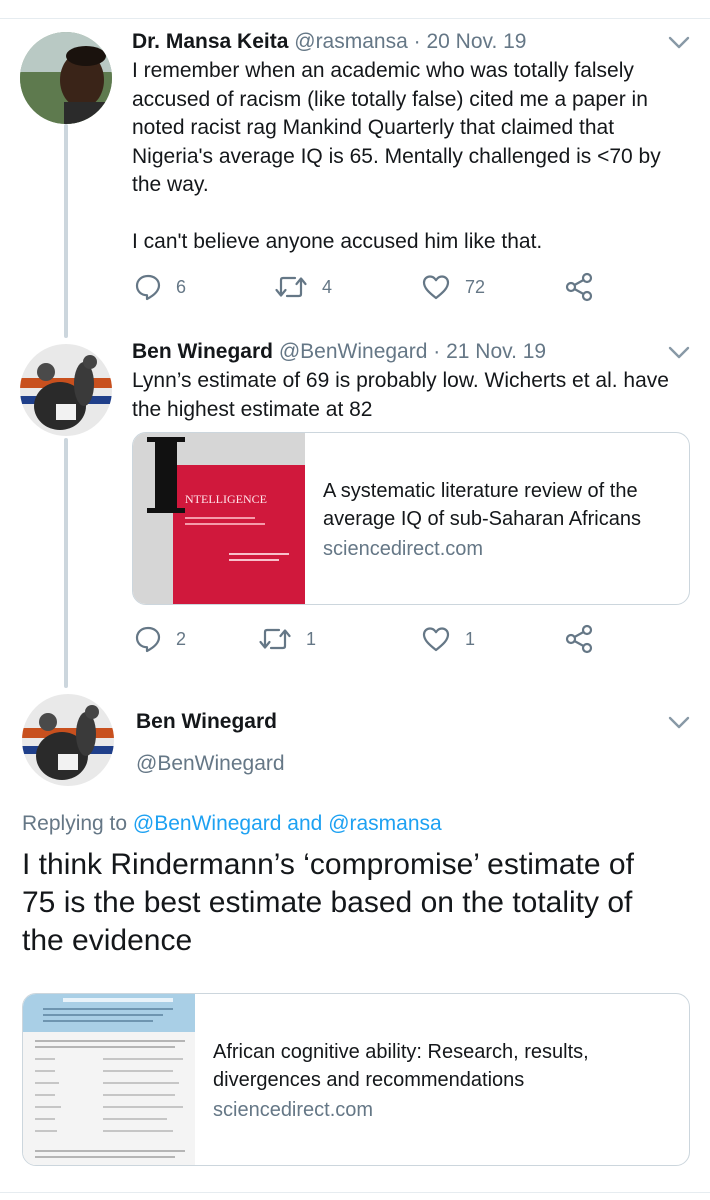 The width and height of the screenshot is (710, 1200). I want to click on tweet-header: Ben Winegard @BenWinegard · 21 Nov. 19, so click(339, 352).